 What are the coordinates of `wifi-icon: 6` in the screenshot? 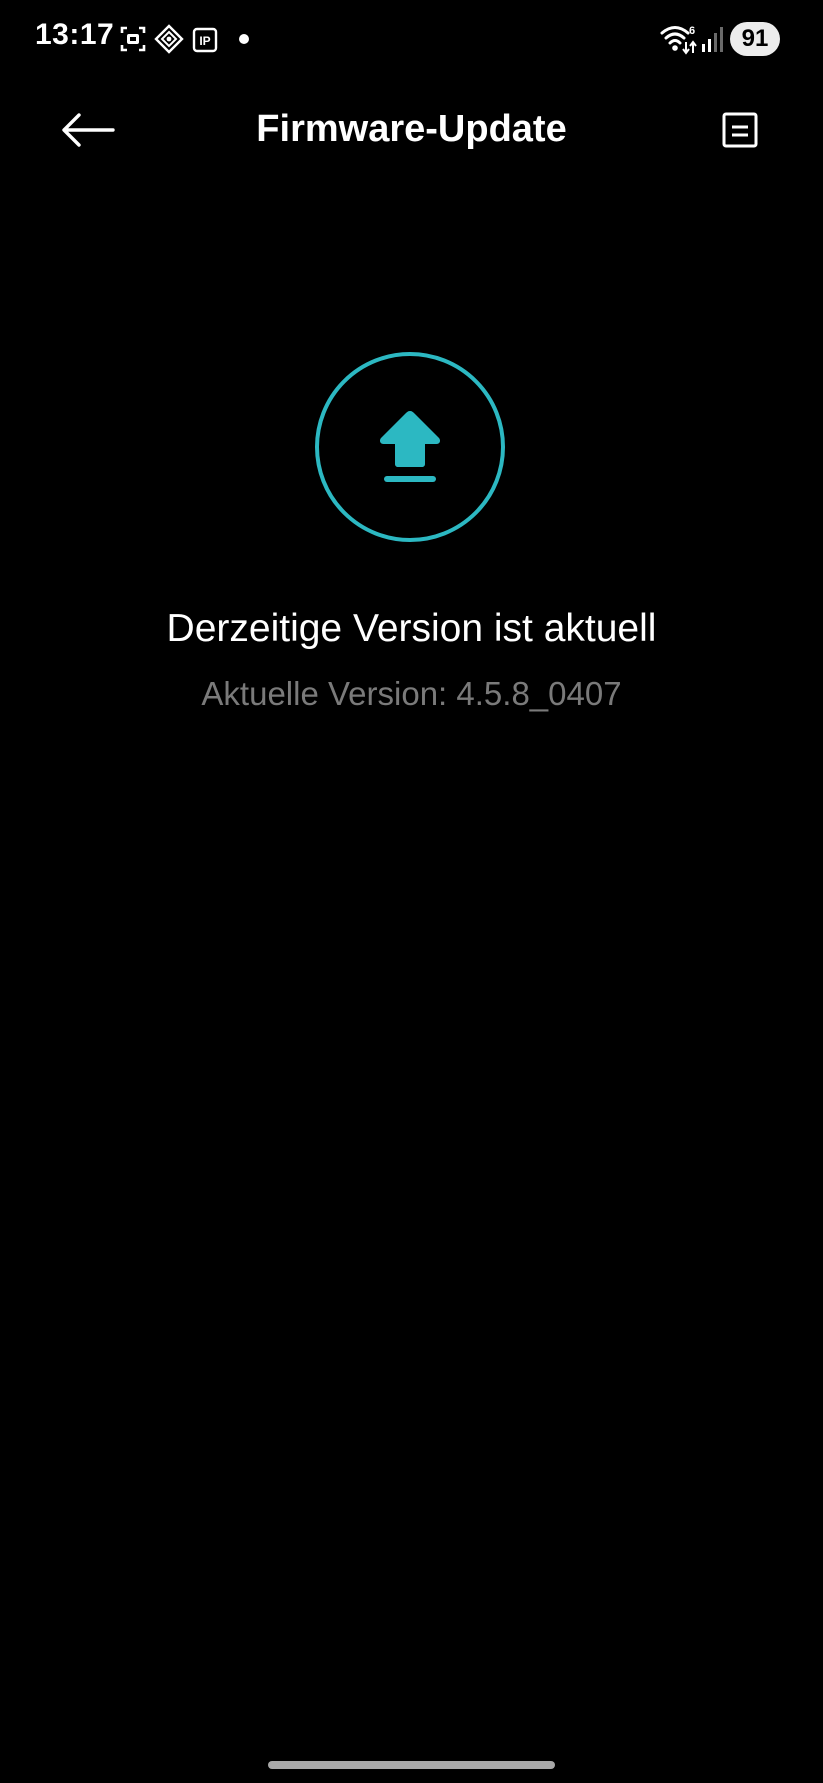 It's located at (678, 40).